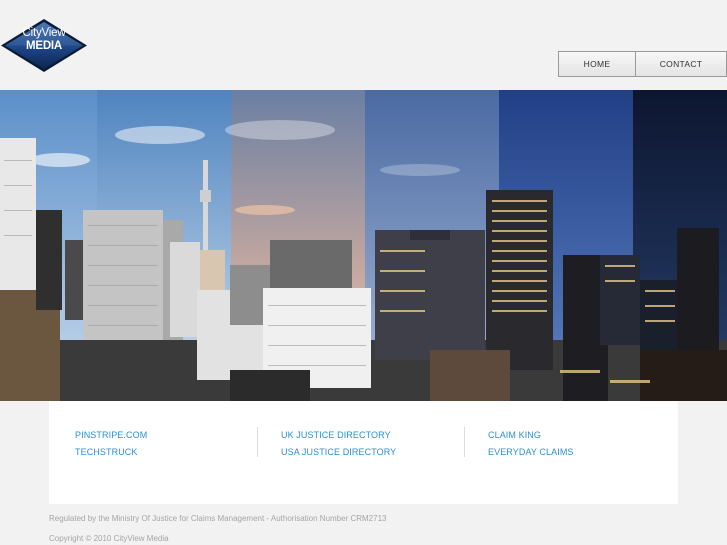 The height and width of the screenshot is (545, 727). I want to click on cityview-media-logo: CityView MEDIA, so click(44, 45).